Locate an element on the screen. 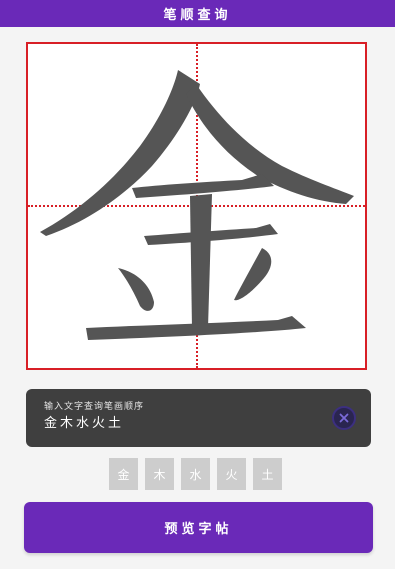  character-input is located at coordinates (184, 421).